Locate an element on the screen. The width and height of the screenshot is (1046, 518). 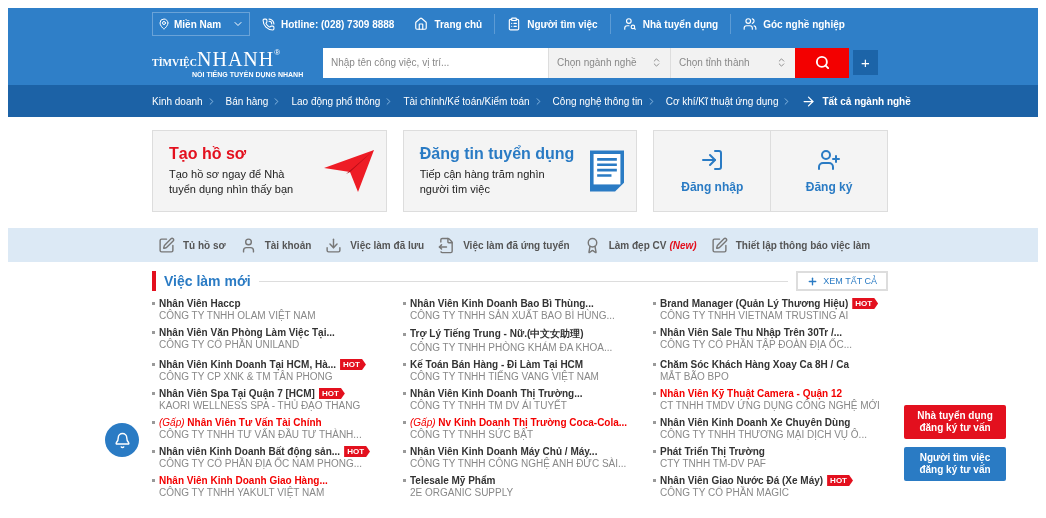
job-title-link: Nhân Viên Haccp is located at coordinates (200, 303).